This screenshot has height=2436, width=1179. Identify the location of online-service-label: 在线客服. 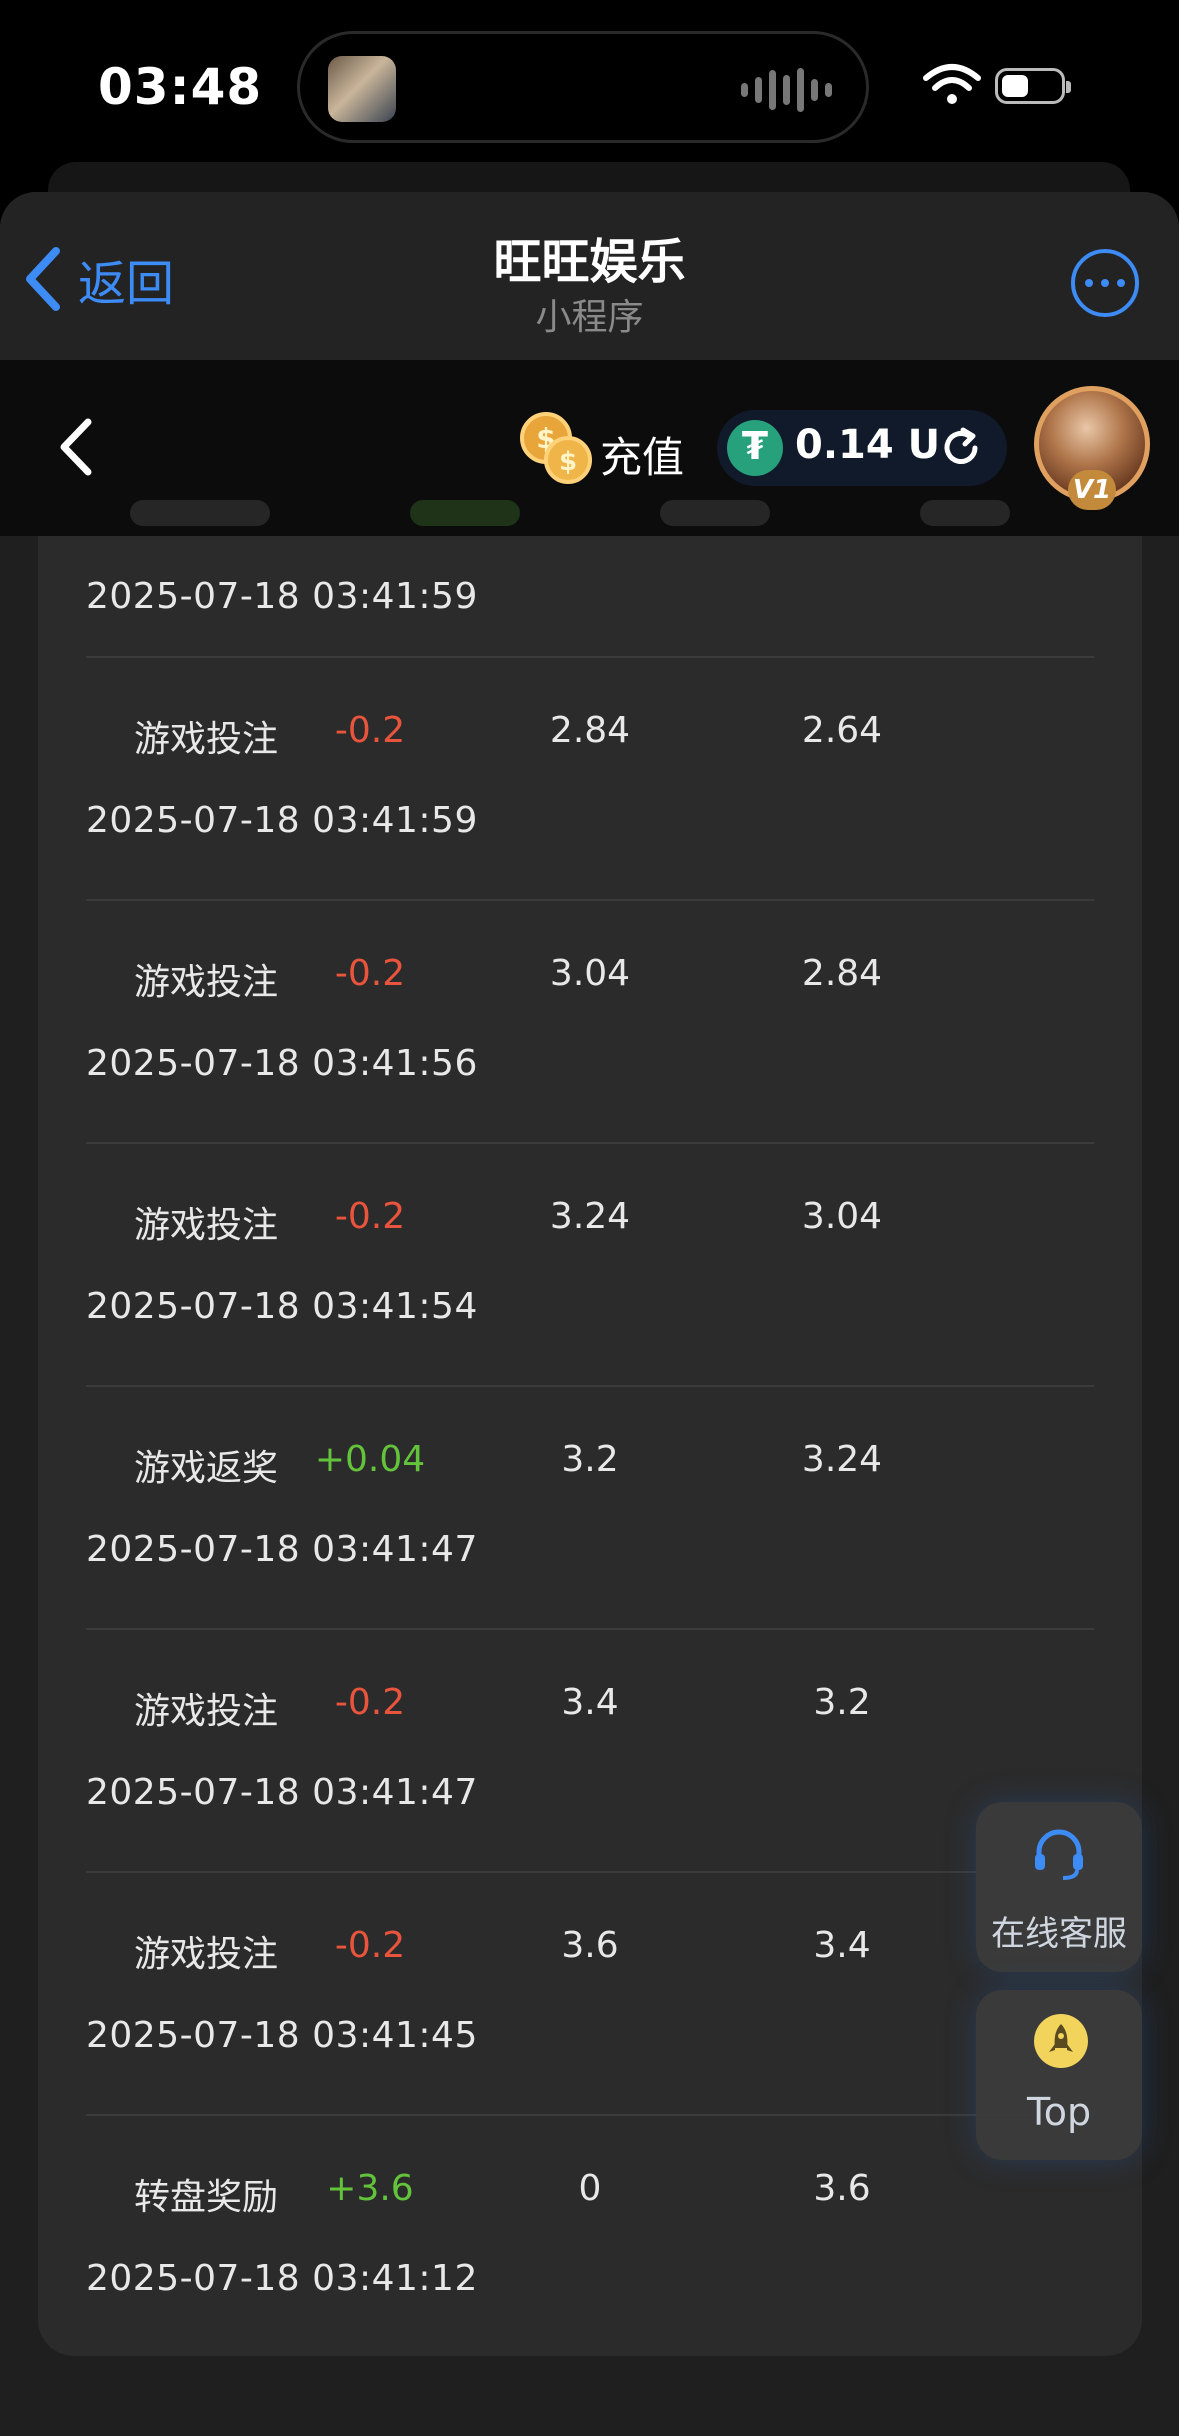
(1059, 1934).